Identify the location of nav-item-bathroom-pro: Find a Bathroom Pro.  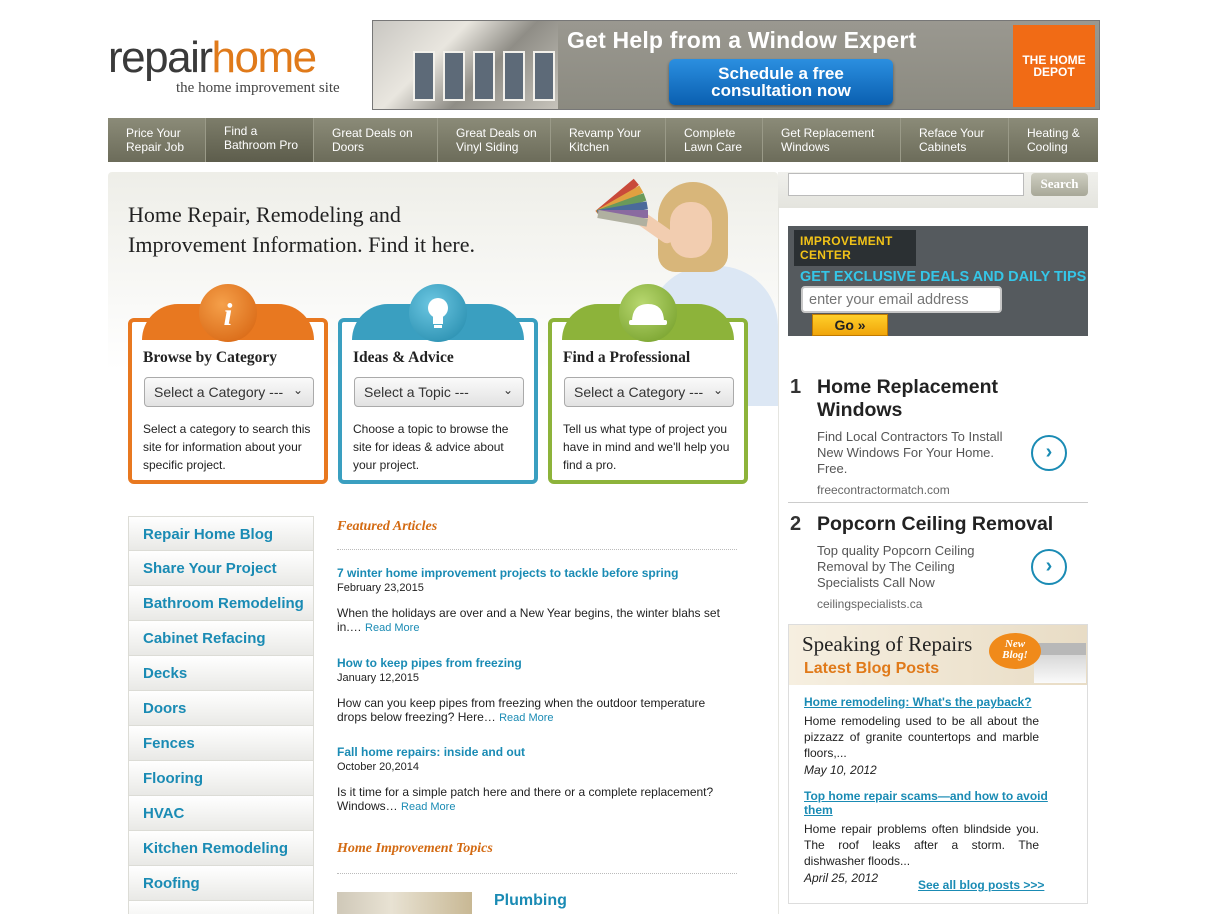
(260, 140).